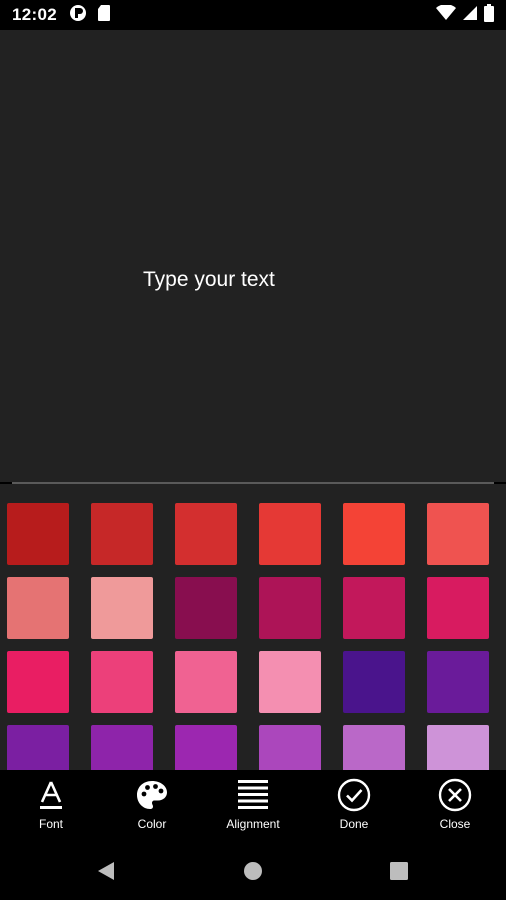 The image size is (506, 900). I want to click on done-button: Done, so click(354, 805).